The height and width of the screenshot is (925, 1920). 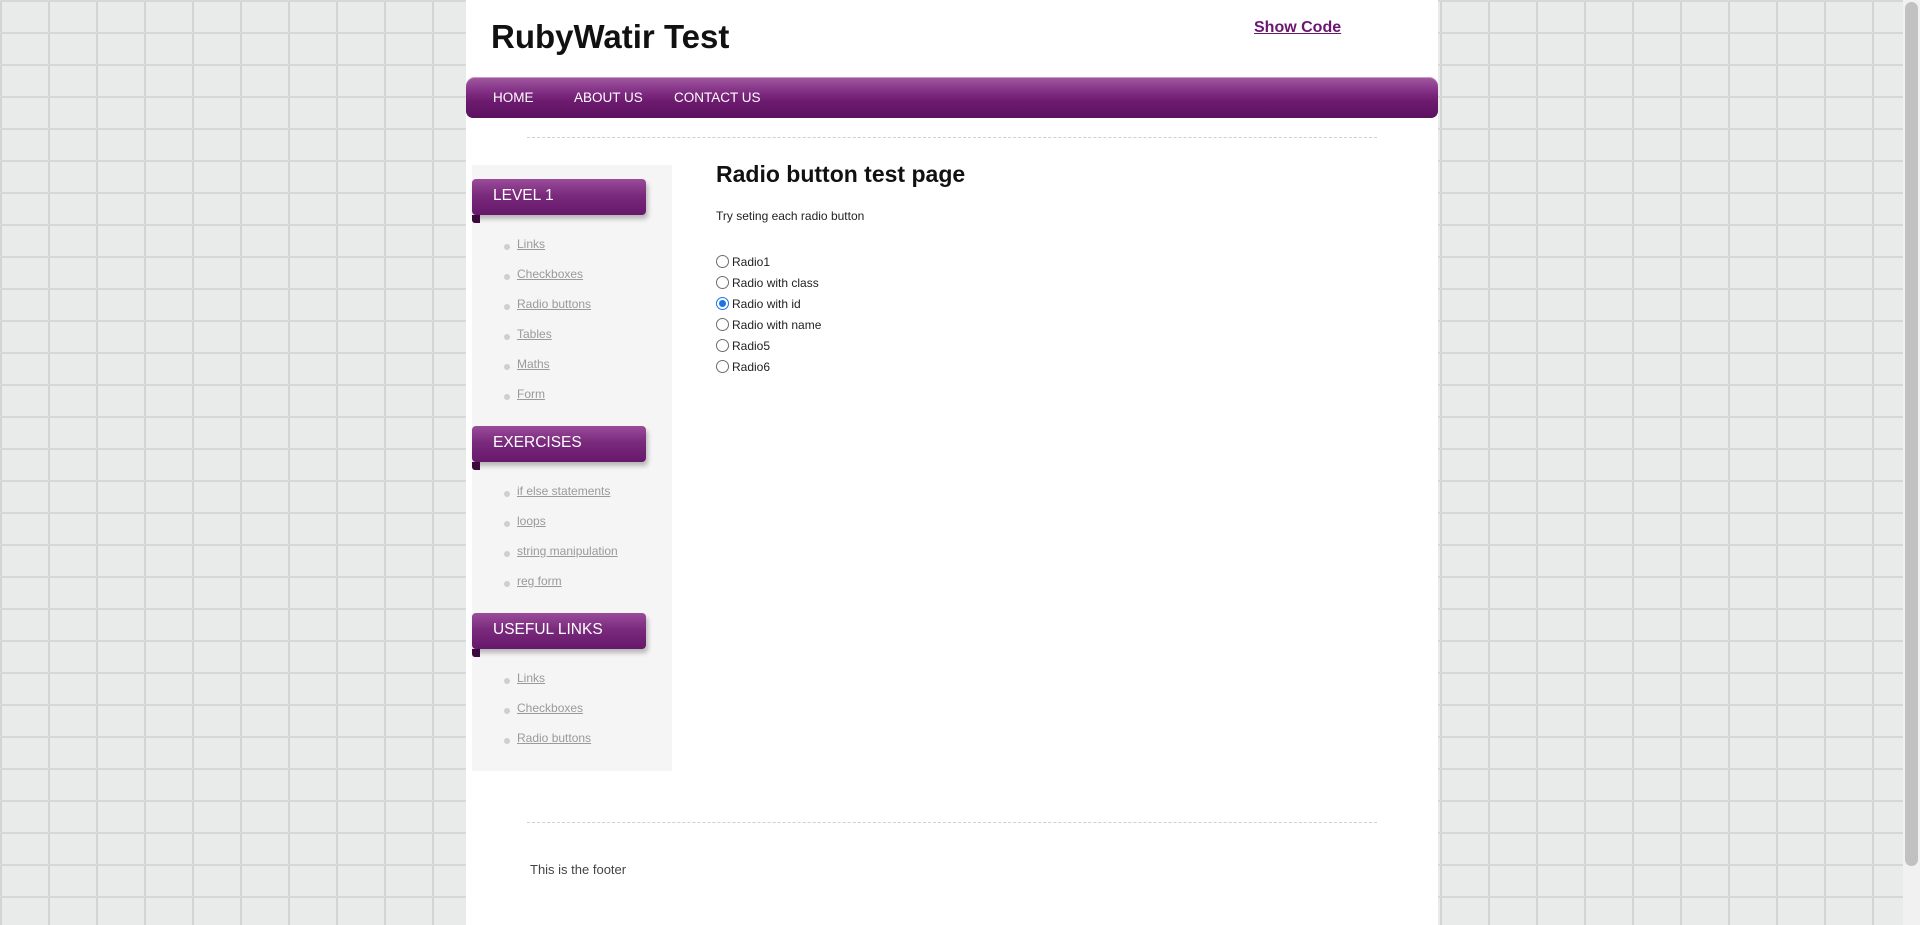 What do you see at coordinates (559, 201) in the screenshot?
I see `sidebar-heading-level-1: LEVEL 1` at bounding box center [559, 201].